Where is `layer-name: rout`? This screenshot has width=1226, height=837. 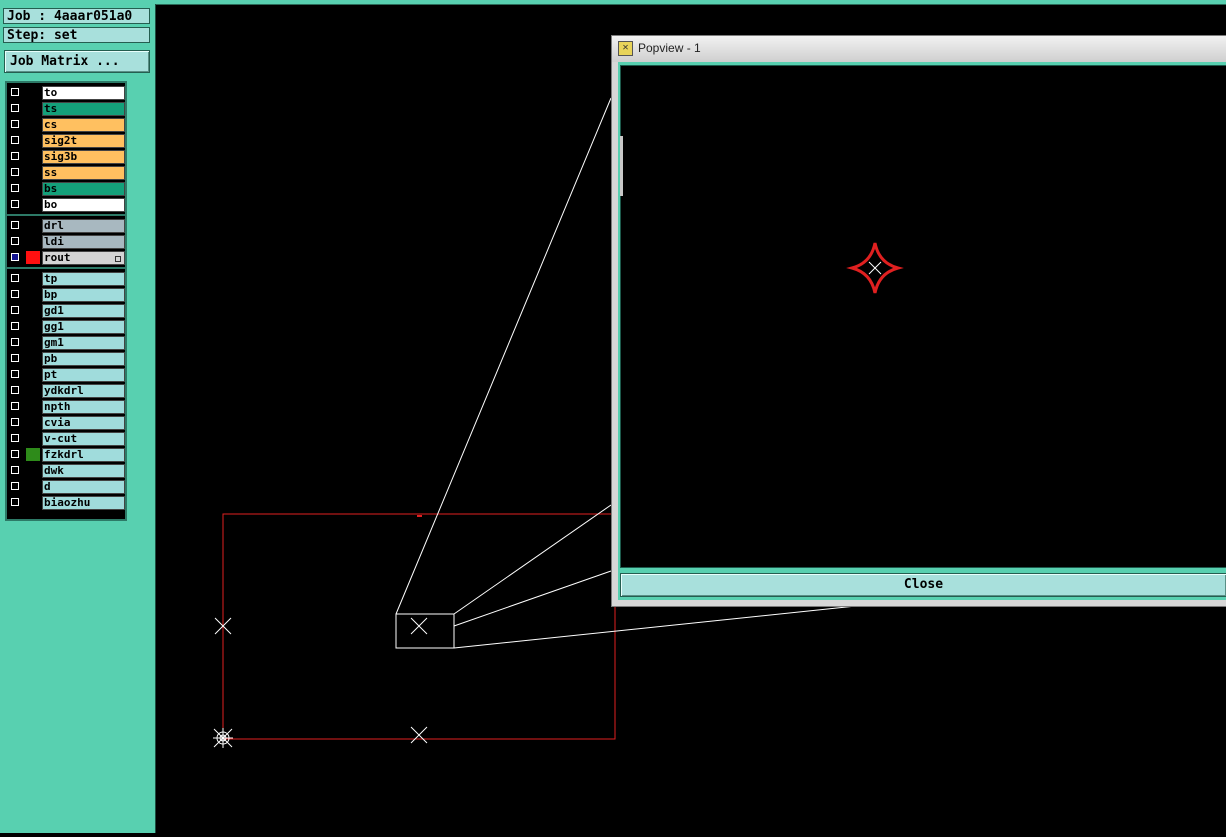
layer-name: rout is located at coordinates (83, 258).